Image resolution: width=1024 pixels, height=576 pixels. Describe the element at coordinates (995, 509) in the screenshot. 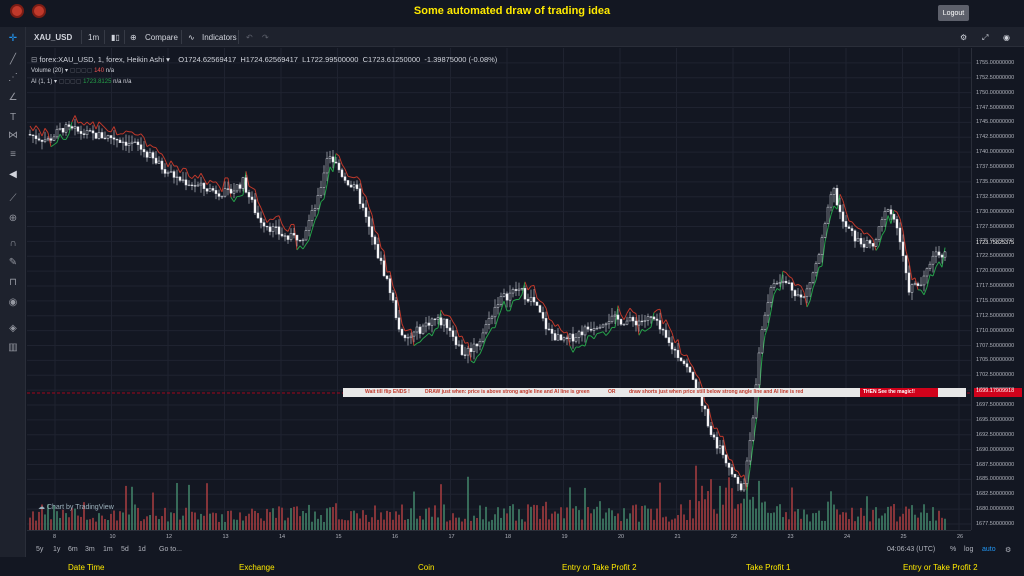

I see `price-tick-label: 1680.00000000` at that location.